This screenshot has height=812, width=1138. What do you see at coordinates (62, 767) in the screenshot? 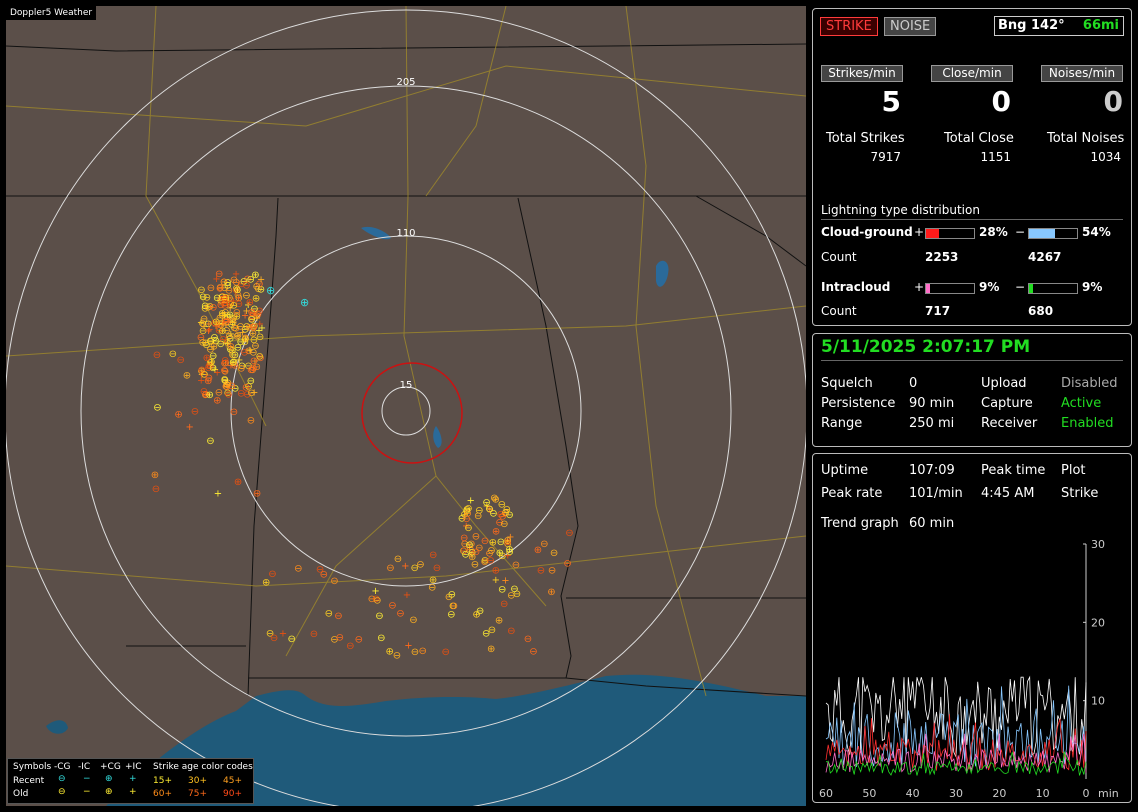
I see `legend-col-neg-cg: -CG` at bounding box center [62, 767].